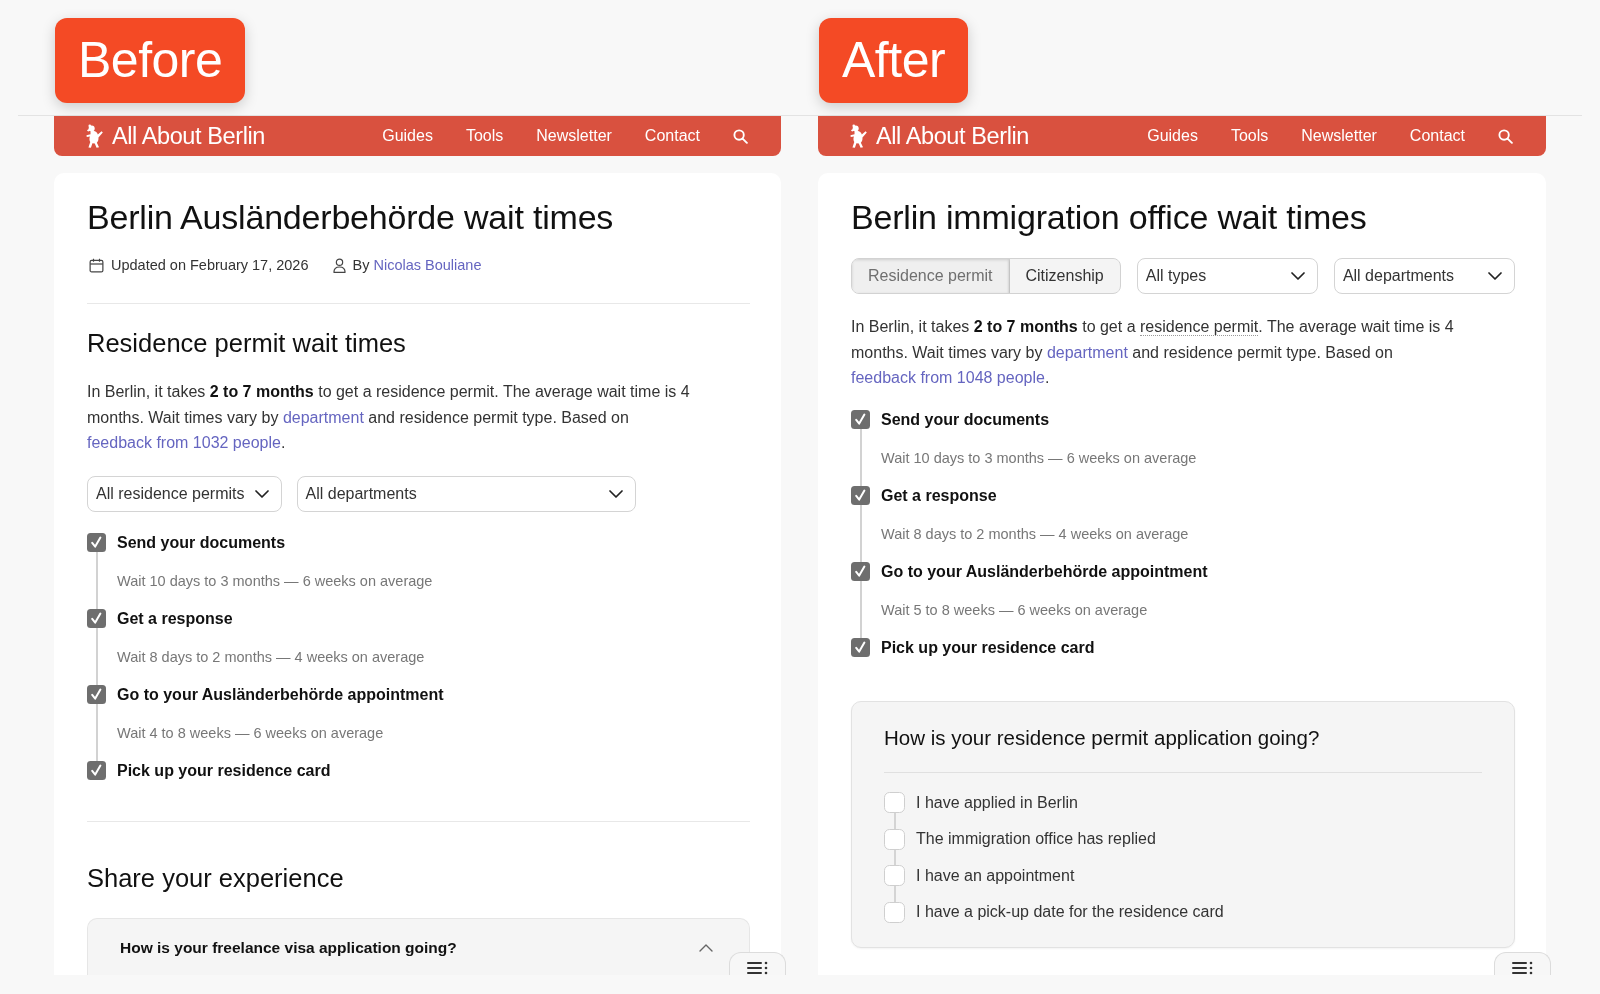 The height and width of the screenshot is (994, 1600). Describe the element at coordinates (997, 802) in the screenshot. I see `option-label: I have applied in Berlin` at that location.